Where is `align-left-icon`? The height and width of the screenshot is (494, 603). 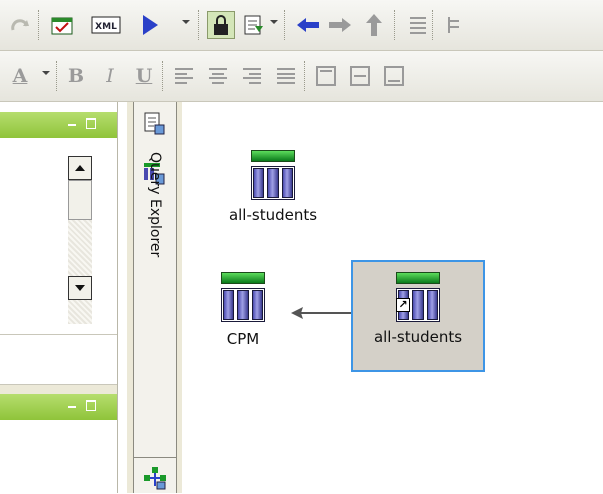 align-left-icon is located at coordinates (184, 76).